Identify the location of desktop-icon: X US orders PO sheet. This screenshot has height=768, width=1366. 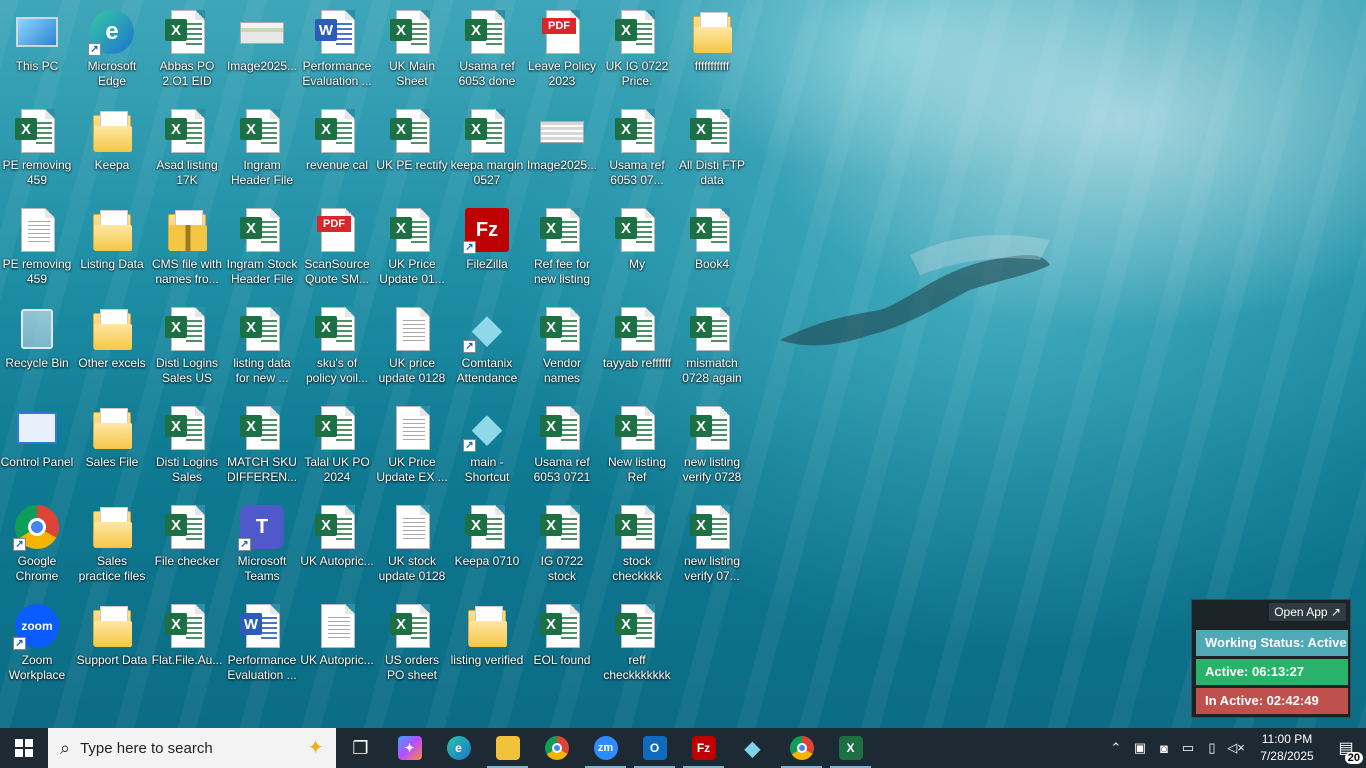
(412, 646).